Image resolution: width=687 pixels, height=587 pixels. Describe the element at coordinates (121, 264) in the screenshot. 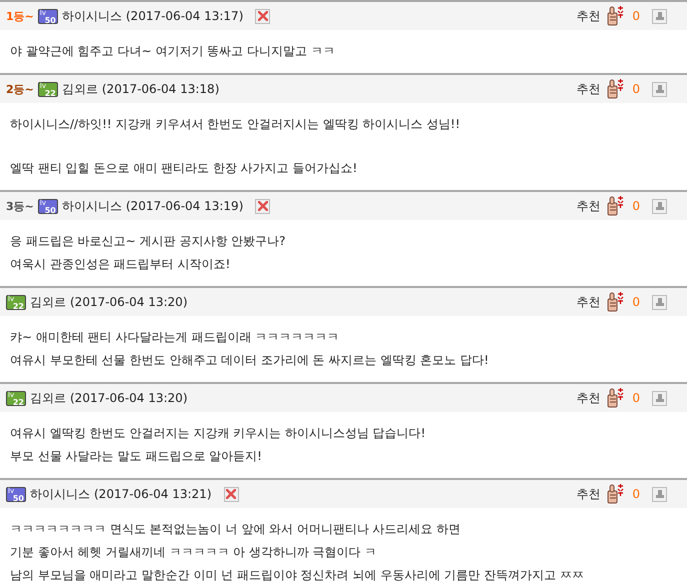

I see `comment-text: 여욱시 관종인성은 패드립부터 시작이죠!` at that location.